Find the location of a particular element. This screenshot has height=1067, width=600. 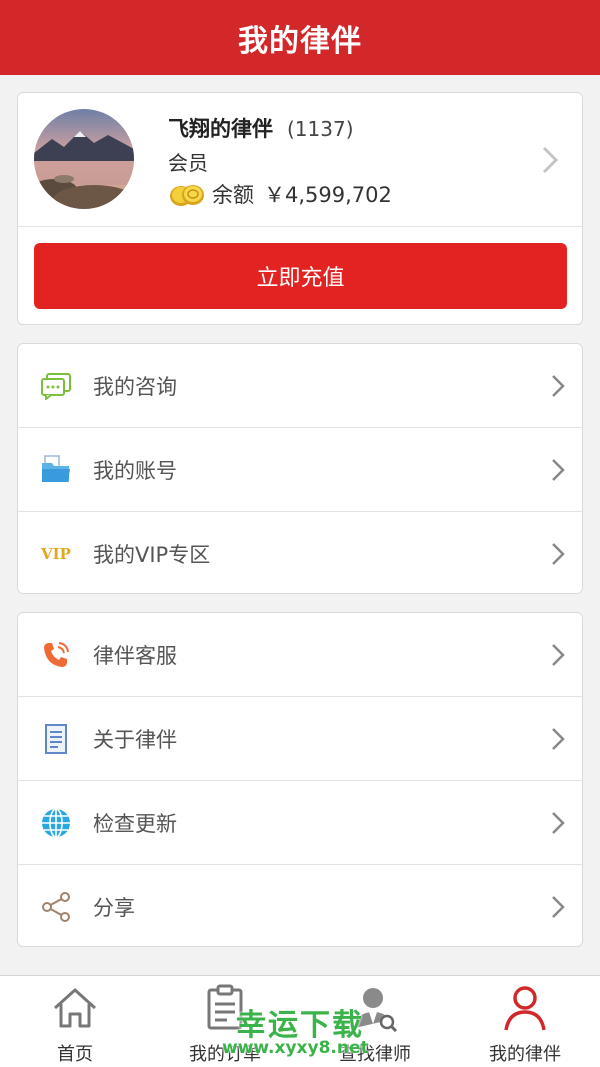

tab-home: 首页 is located at coordinates (75, 1021).